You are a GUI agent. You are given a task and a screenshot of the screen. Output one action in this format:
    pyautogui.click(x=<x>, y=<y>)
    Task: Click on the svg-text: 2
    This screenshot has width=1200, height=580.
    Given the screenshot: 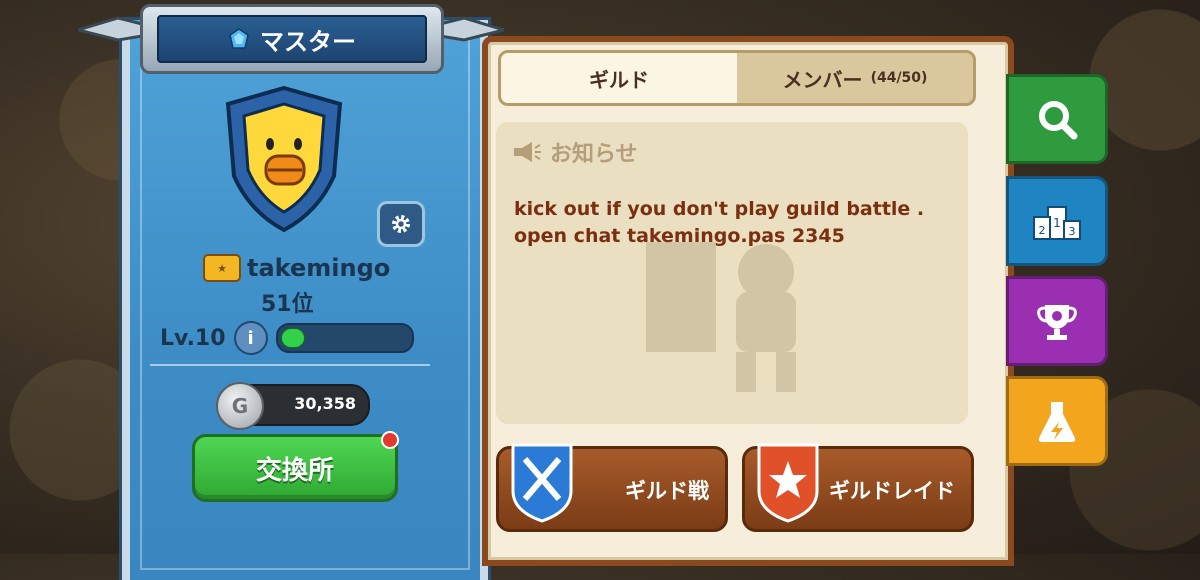 What is the action you would take?
    pyautogui.click(x=1042, y=230)
    